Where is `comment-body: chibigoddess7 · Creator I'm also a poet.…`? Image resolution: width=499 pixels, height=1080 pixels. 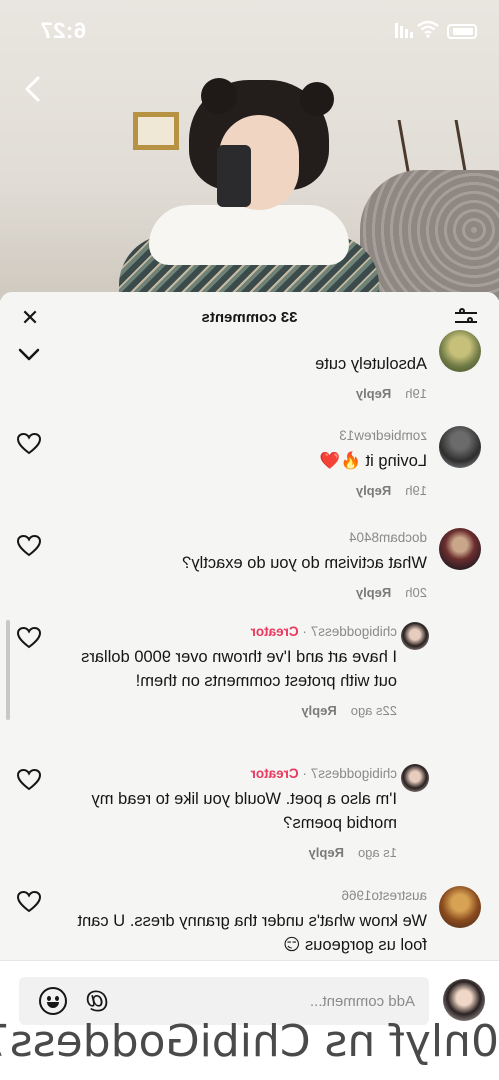
comment-body: chibigoddess7 · Creator I'm also a poet.… is located at coordinates (229, 813).